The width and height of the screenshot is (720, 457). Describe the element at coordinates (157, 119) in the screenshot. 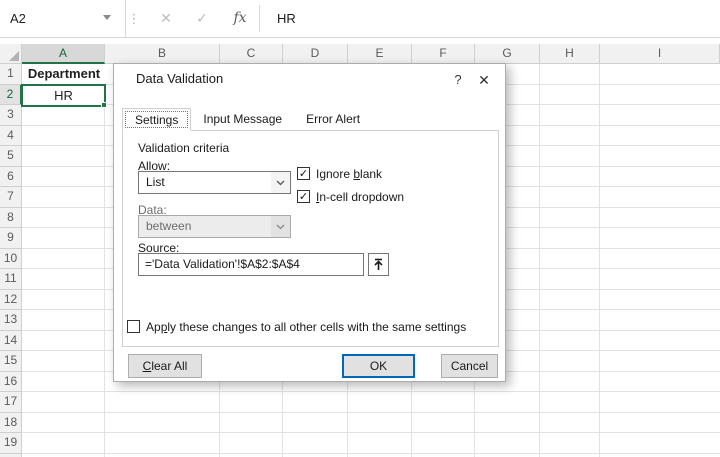

I see `tab-settings: Settings` at that location.